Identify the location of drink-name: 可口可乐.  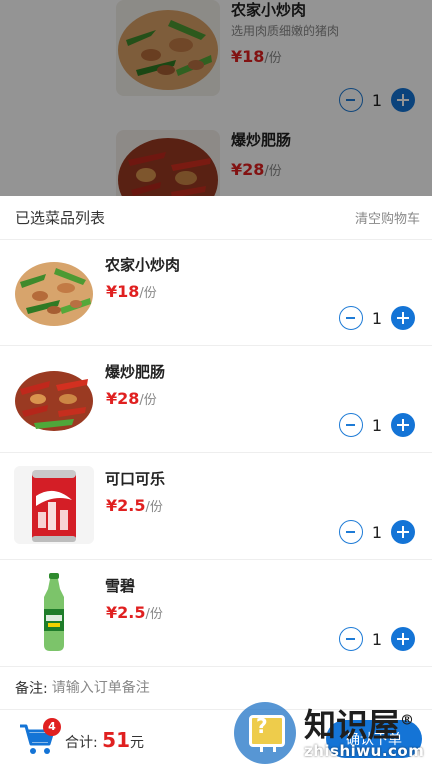
(135, 479).